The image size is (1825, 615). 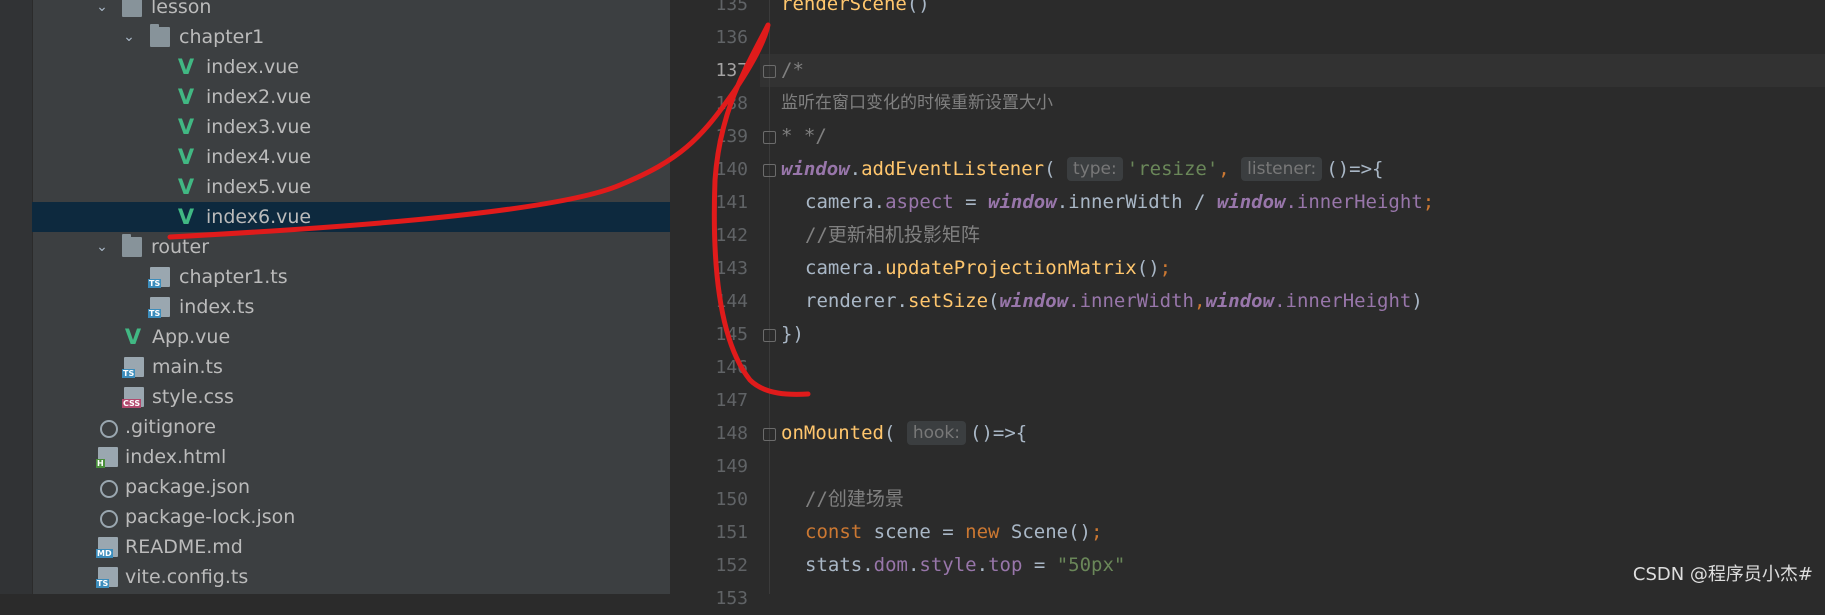 I want to click on parameter-hint: listener:, so click(x=1282, y=169).